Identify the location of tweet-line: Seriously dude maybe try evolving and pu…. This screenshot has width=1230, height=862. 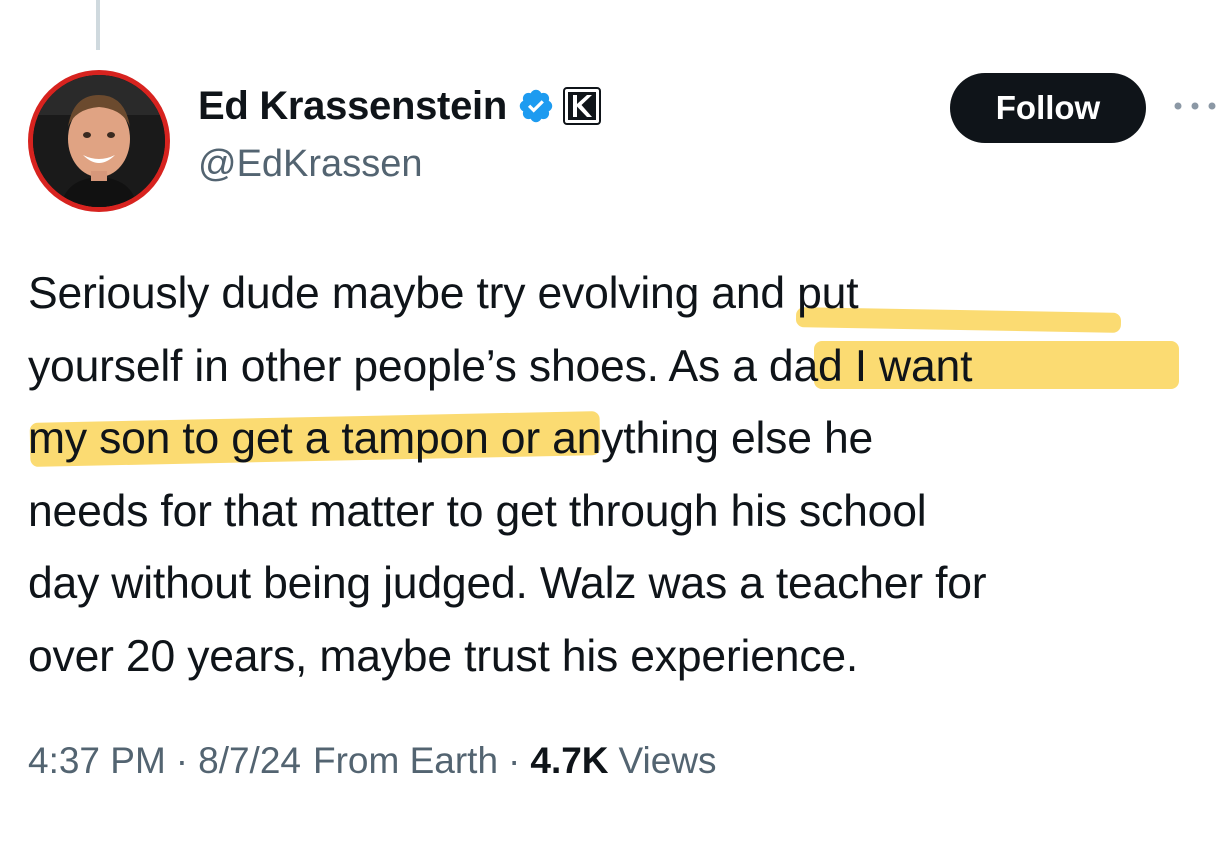
(623, 295).